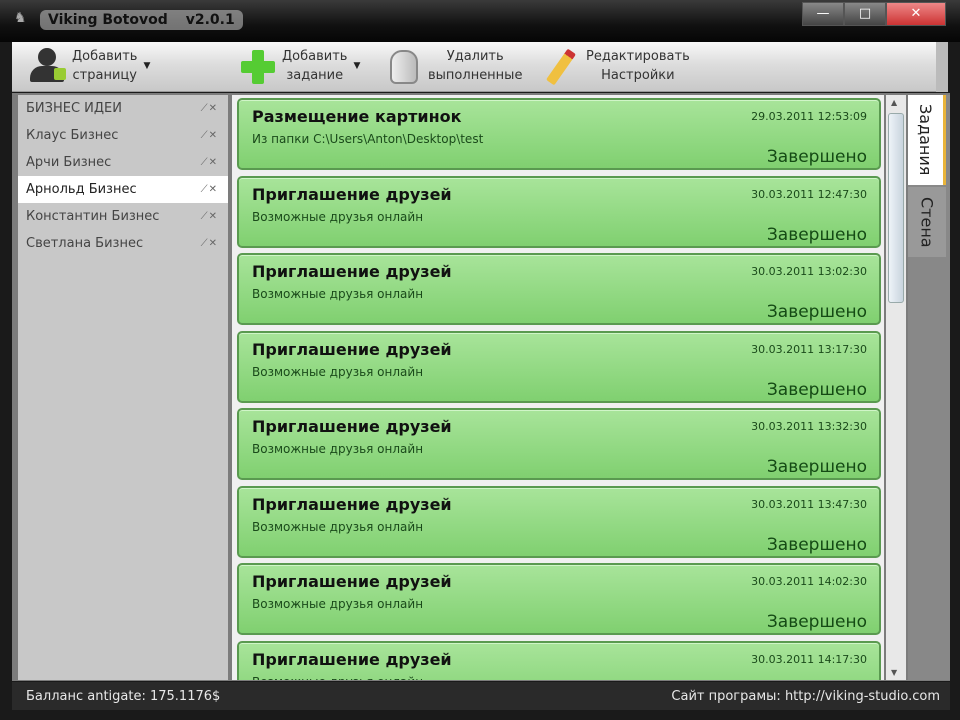 This screenshot has height=720, width=960. I want to click on sidebar-item: Светлана Бизнес ⟋✕, so click(123, 243).